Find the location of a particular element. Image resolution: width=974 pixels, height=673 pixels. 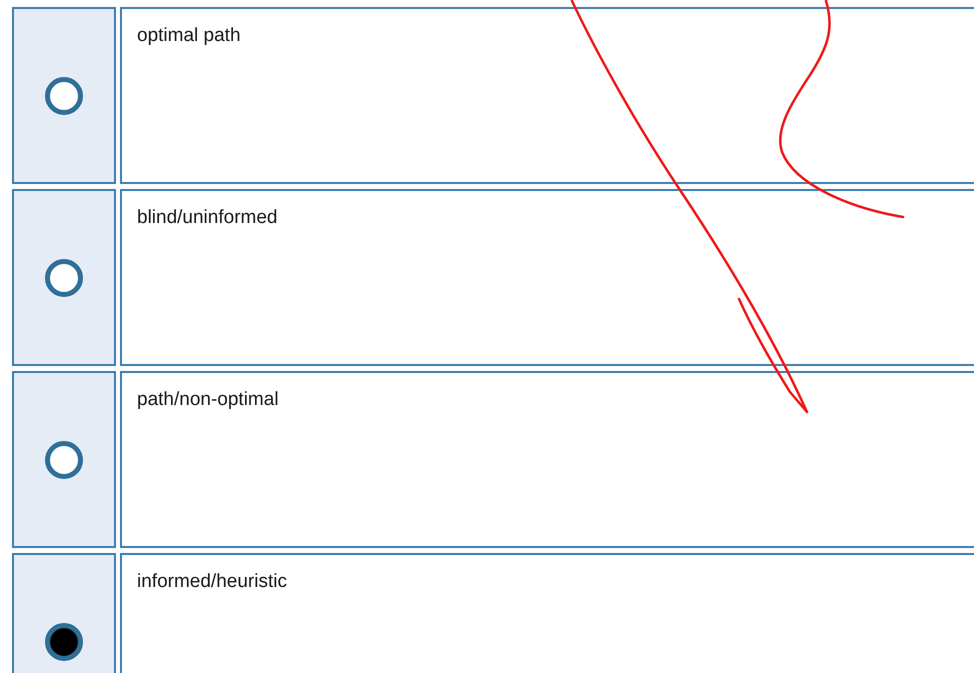

answer-text: informed/heuristic is located at coordinates (212, 581).